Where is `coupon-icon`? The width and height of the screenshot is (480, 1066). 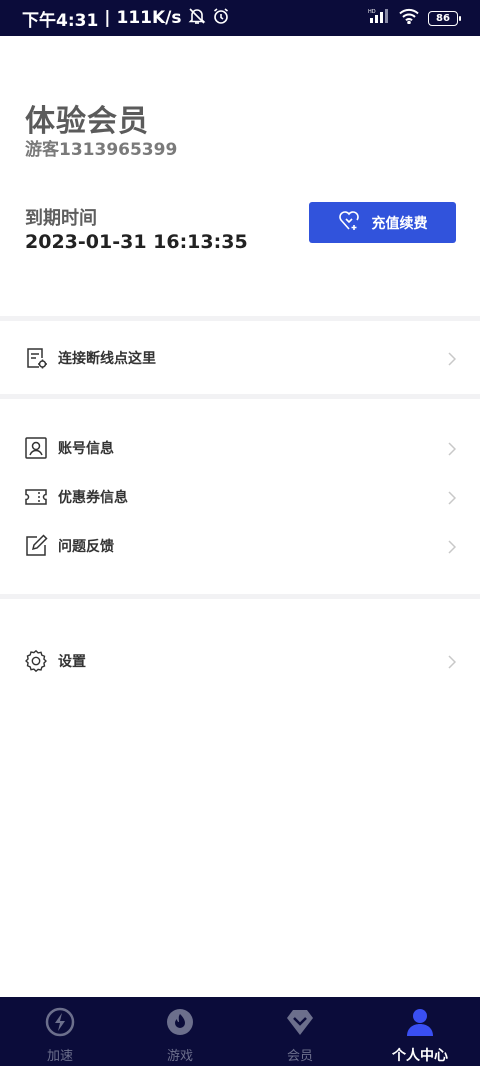 coupon-icon is located at coordinates (36, 497).